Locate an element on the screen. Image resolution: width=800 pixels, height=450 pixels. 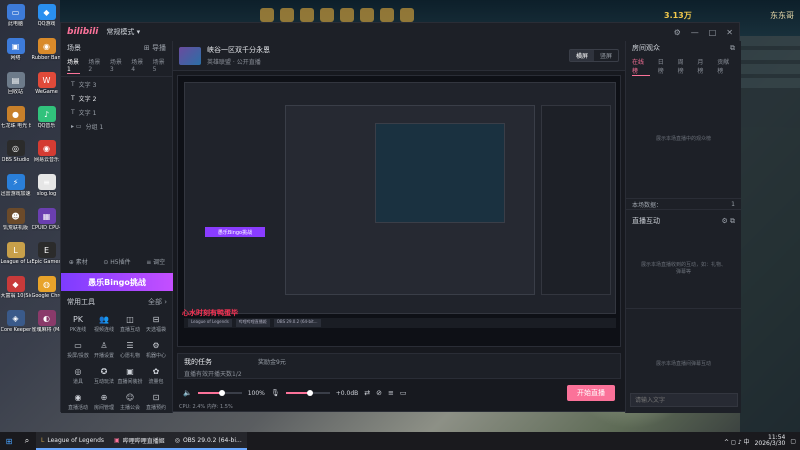
tab-scene-1: 场景1 is located at coordinates (74, 65).